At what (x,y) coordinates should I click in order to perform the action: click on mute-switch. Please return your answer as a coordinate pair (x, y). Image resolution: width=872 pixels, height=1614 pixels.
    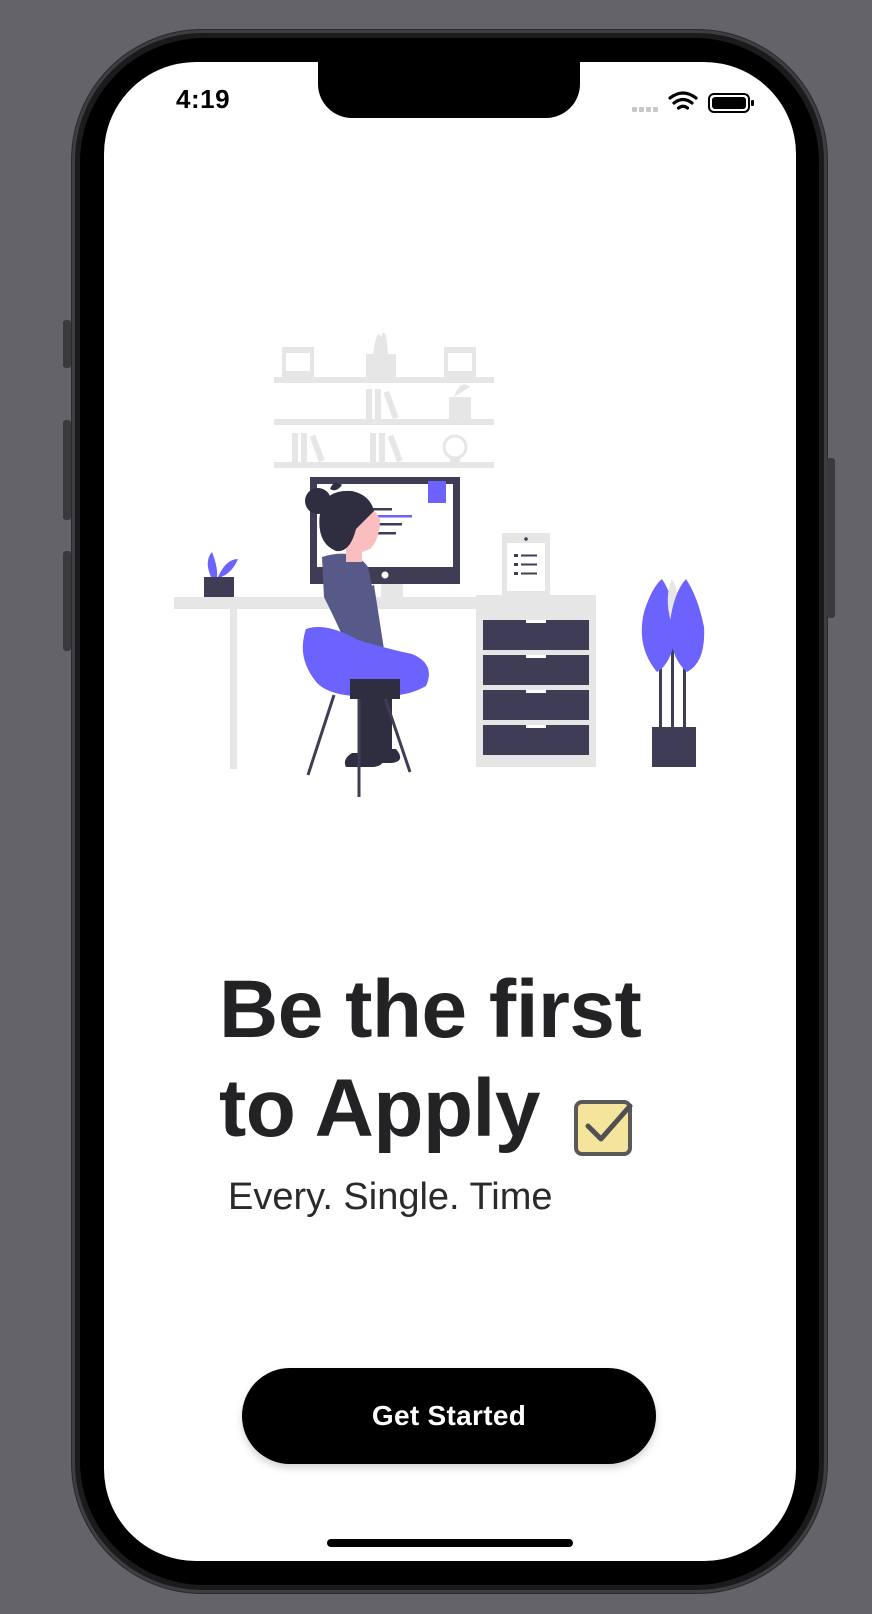
    Looking at the image, I should click on (67, 344).